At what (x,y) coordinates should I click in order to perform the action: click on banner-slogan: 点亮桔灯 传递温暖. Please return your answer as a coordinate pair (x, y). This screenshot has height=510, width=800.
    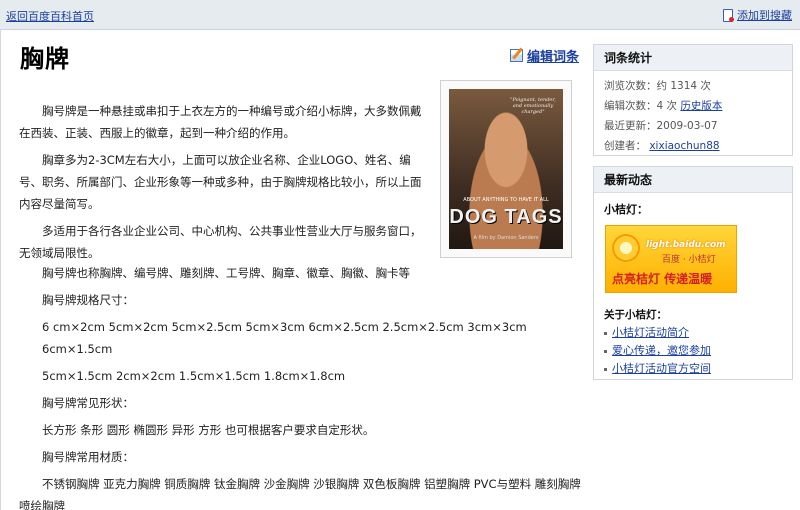
    Looking at the image, I should click on (662, 279).